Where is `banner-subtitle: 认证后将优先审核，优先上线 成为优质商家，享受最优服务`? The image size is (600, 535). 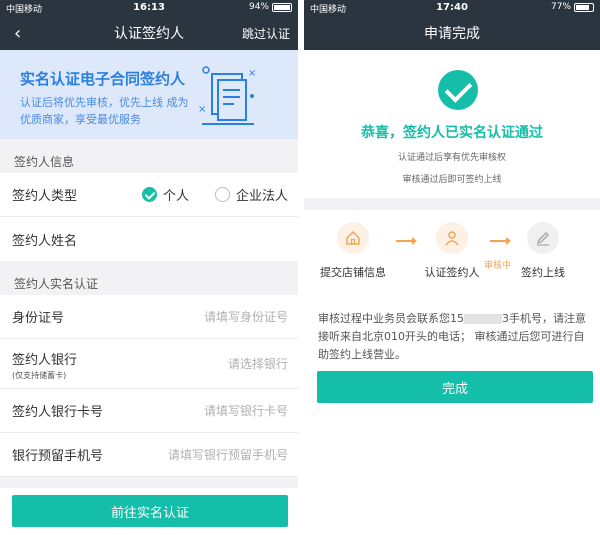 banner-subtitle: 认证后将优先审核，优先上线 成为优质商家，享受最优服务 is located at coordinates (104, 111).